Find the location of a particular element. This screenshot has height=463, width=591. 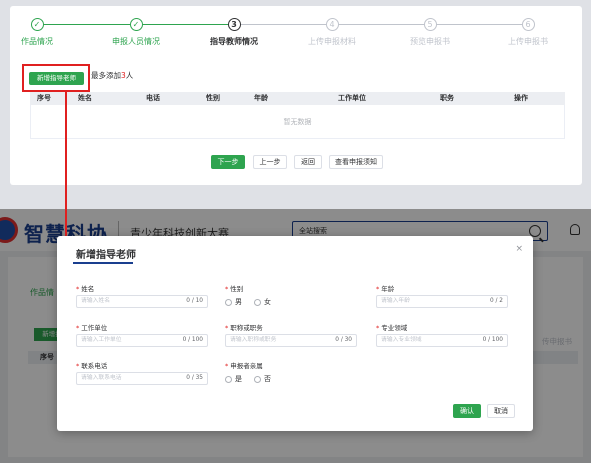

specialty-count: 0 / 100 is located at coordinates (492, 340).